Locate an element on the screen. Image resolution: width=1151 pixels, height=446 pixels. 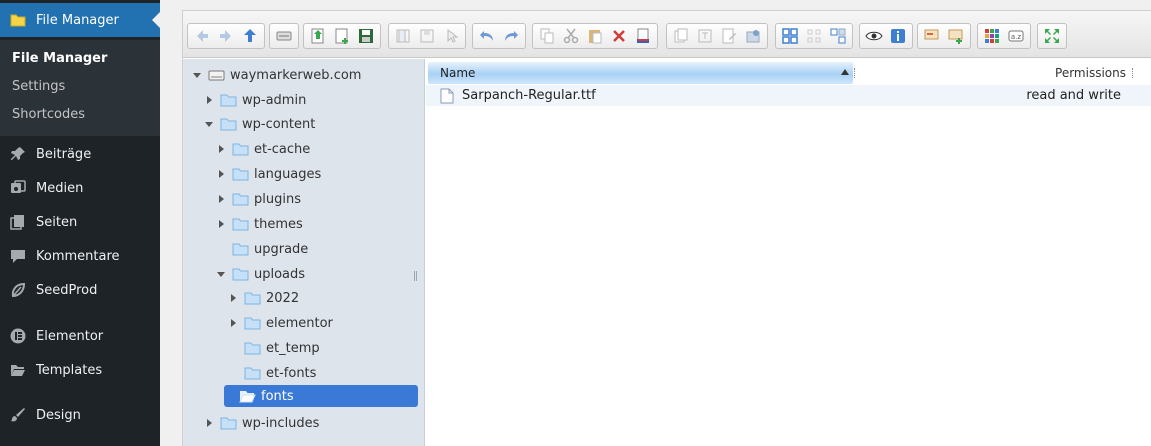
tree-node-label: upgrade is located at coordinates (281, 249).